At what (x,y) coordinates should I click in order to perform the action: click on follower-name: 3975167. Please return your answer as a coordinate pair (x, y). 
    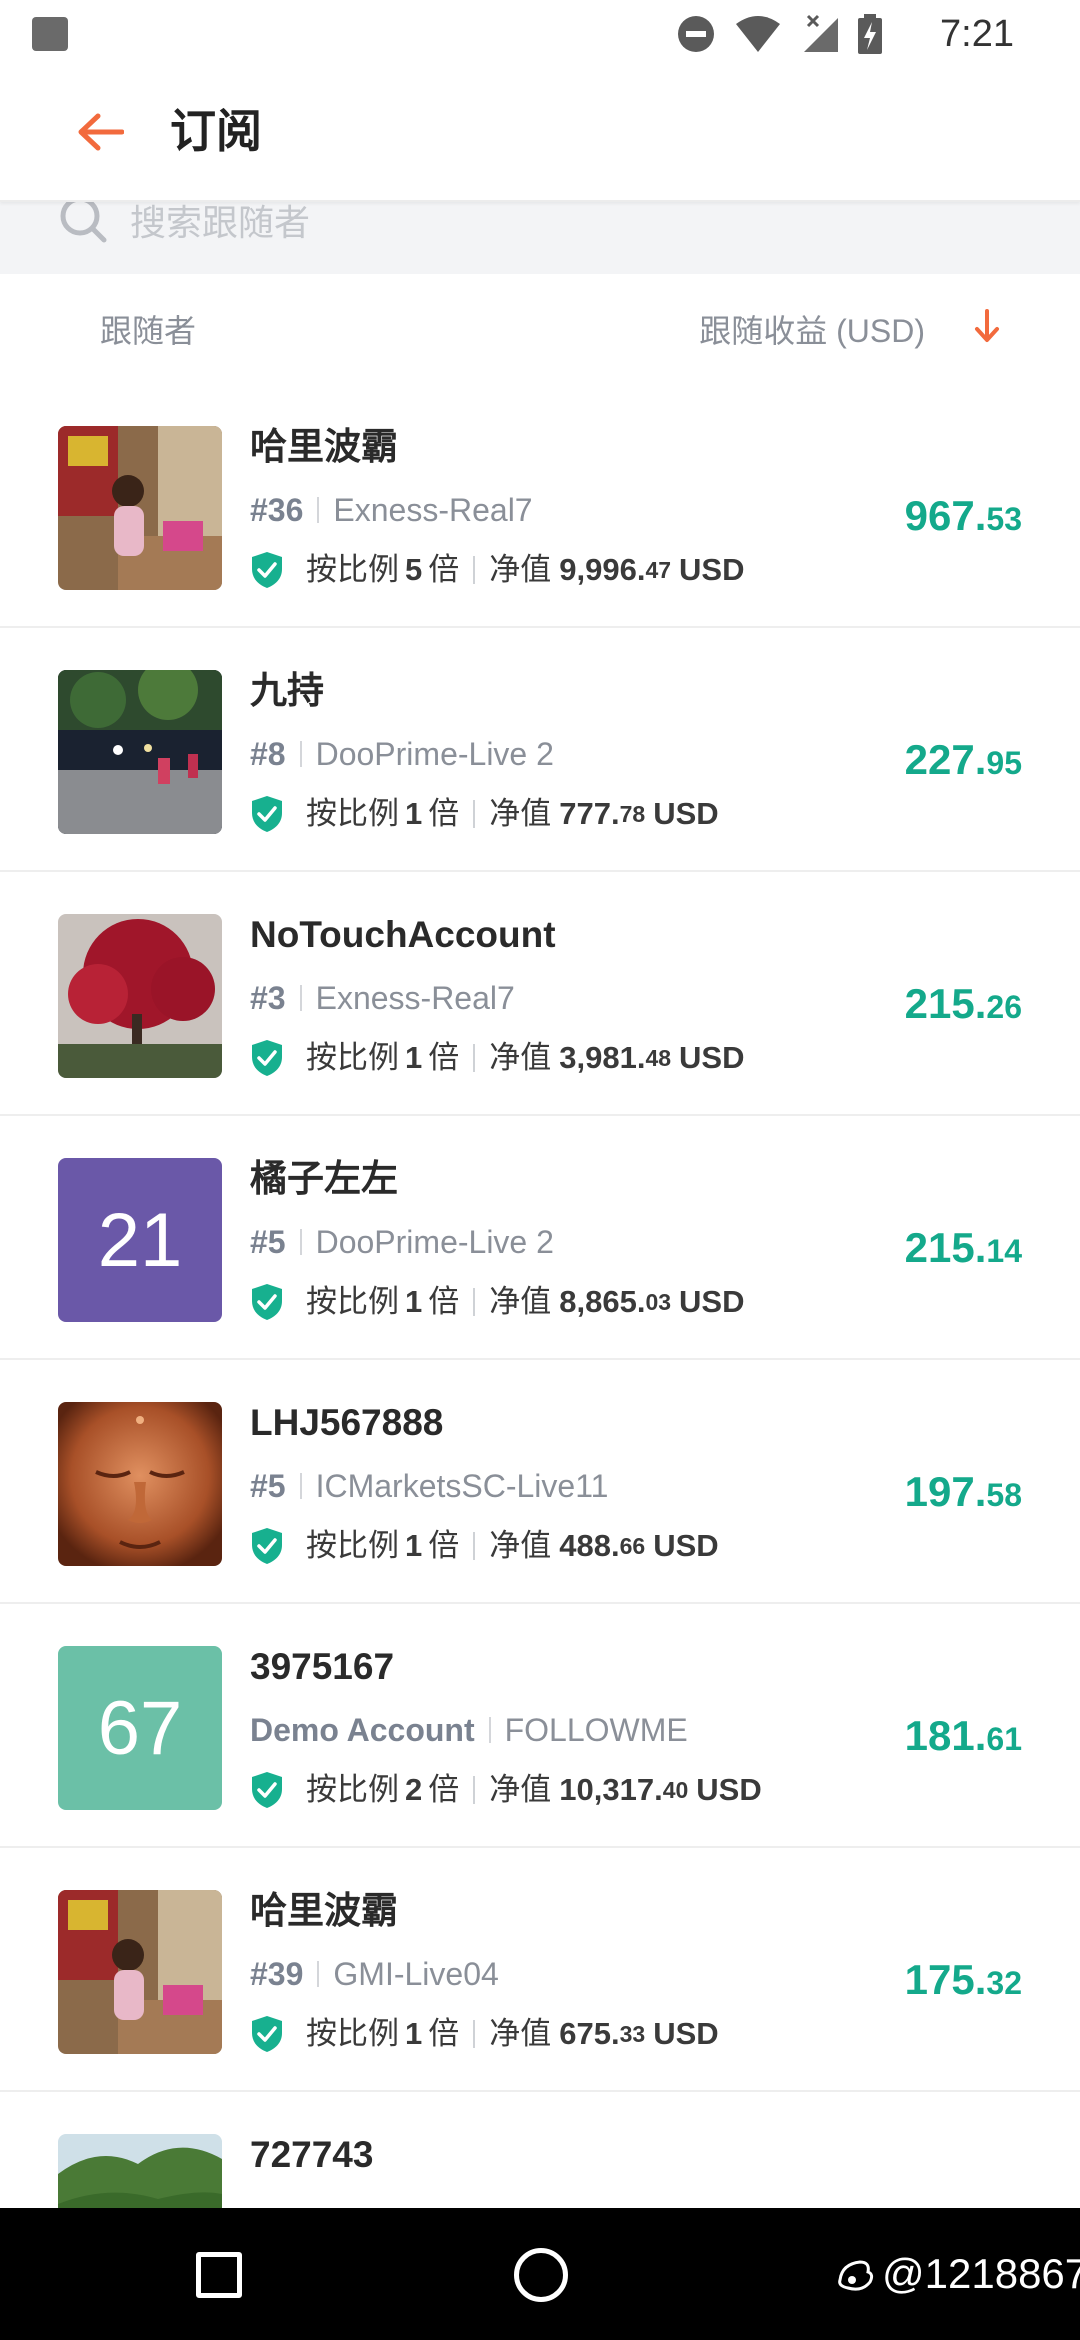
    Looking at the image, I should click on (322, 1666).